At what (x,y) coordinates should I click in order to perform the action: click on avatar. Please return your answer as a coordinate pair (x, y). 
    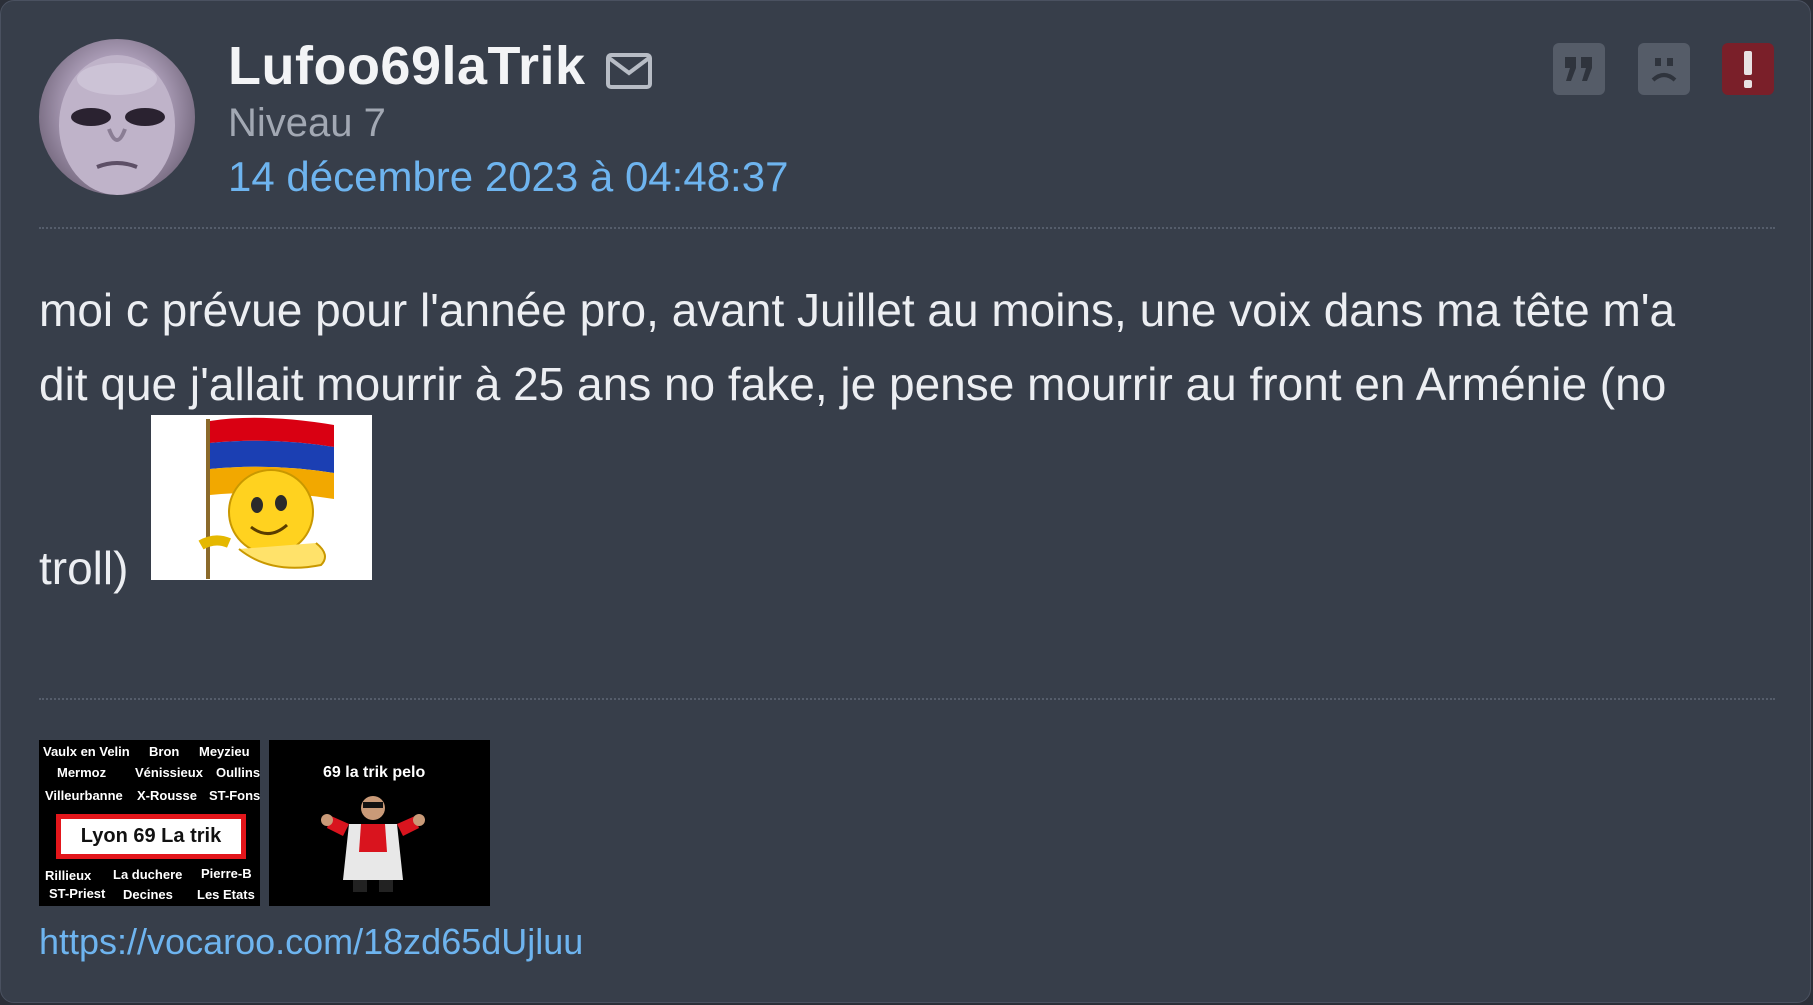
    Looking at the image, I should click on (117, 117).